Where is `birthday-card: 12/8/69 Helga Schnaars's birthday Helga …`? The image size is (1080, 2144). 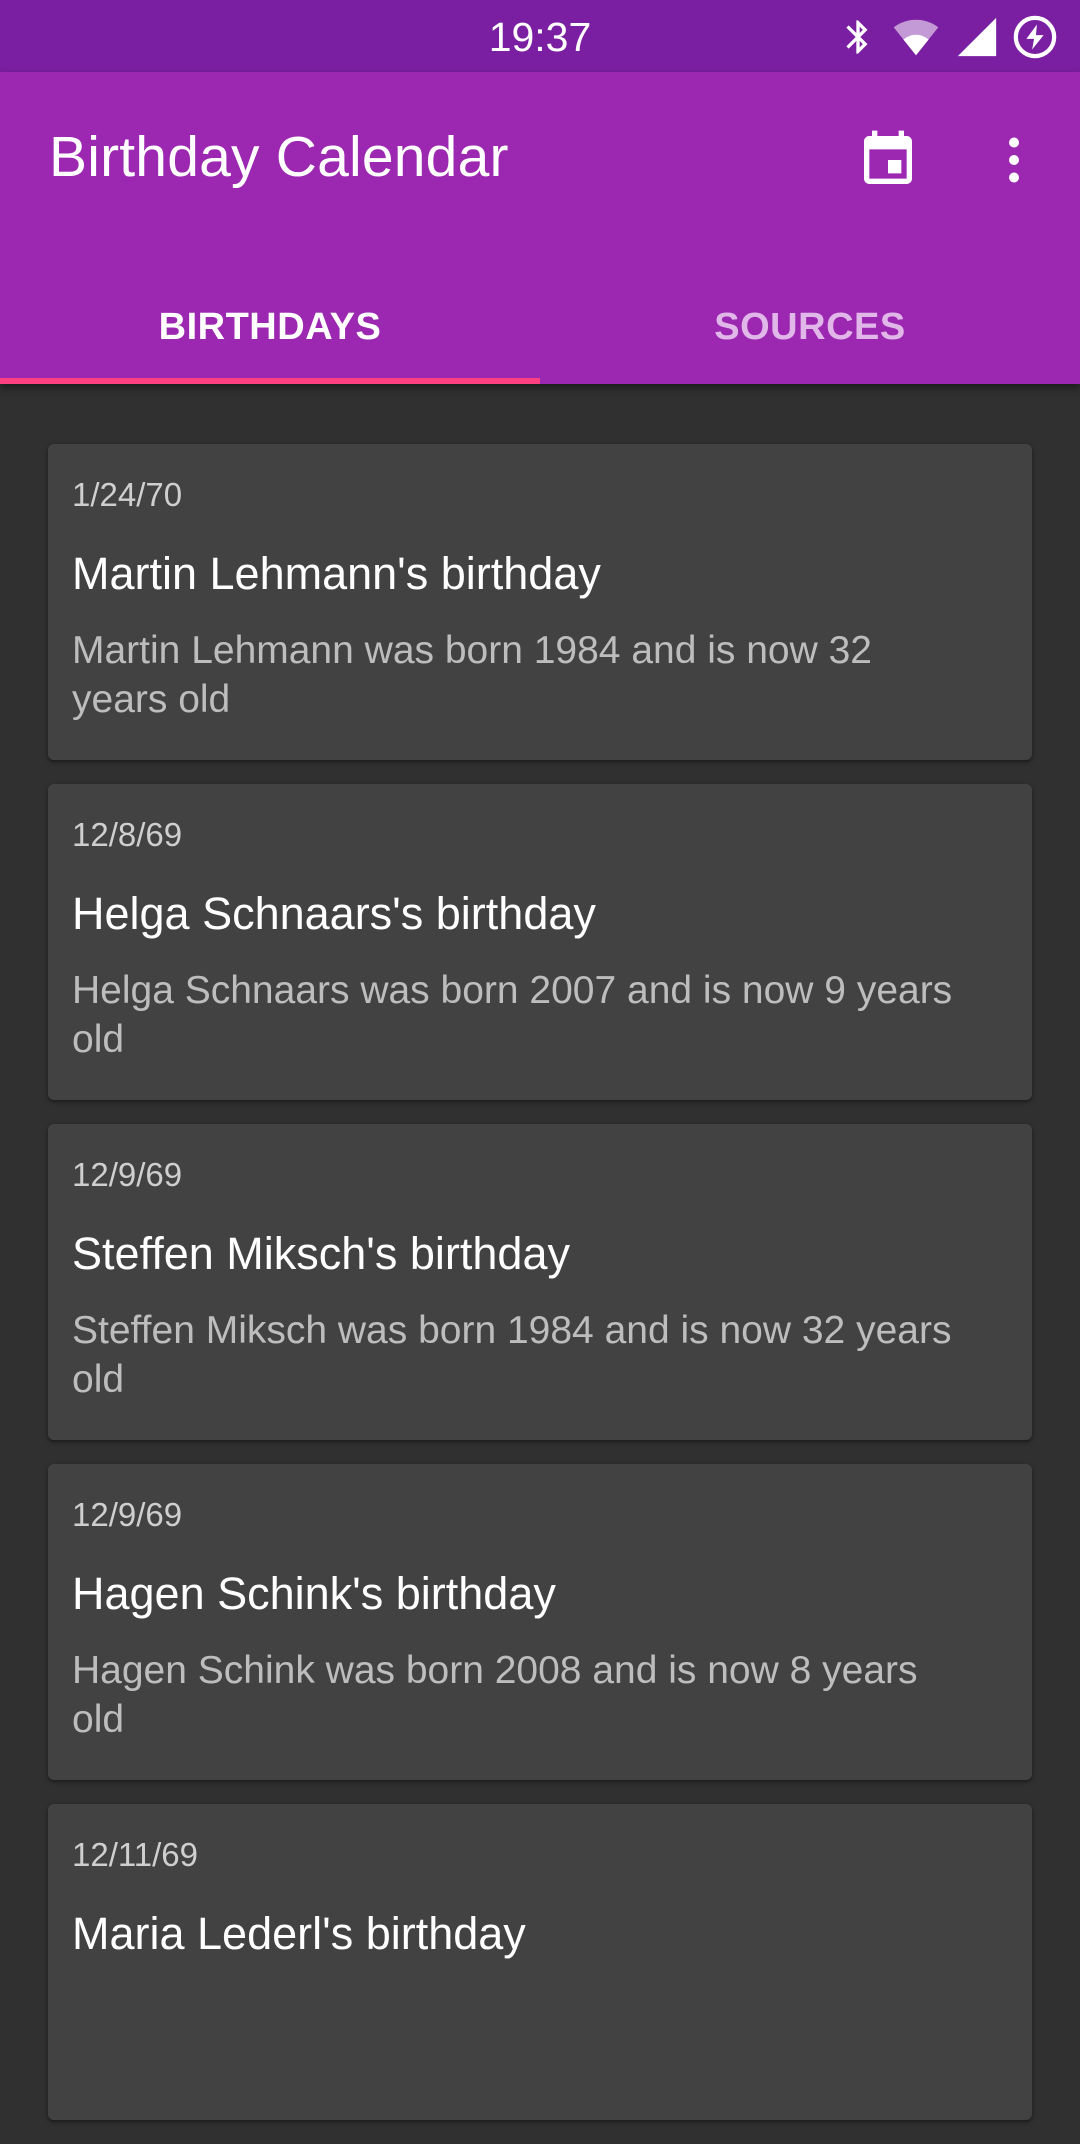 birthday-card: 12/8/69 Helga Schnaars's birthday Helga … is located at coordinates (540, 942).